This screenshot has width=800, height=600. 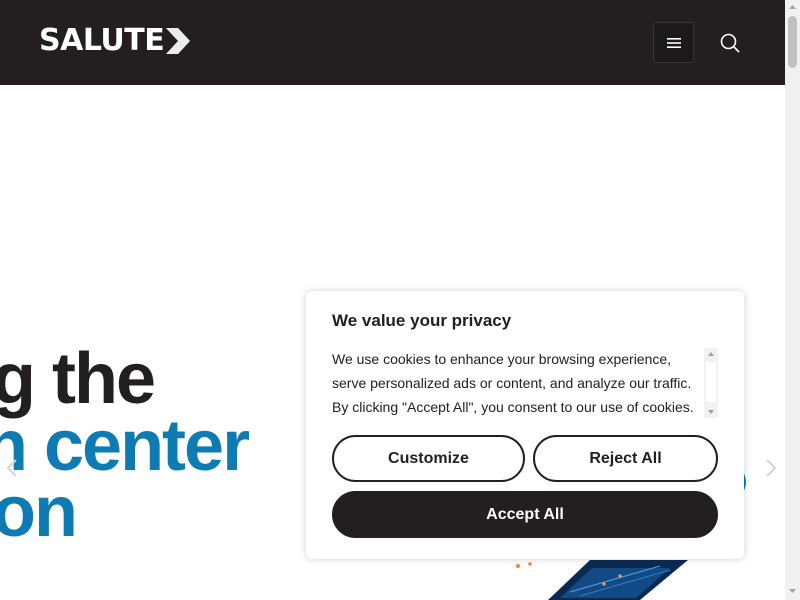 What do you see at coordinates (711, 354) in the screenshot?
I see `scroll-up-arrow-icon` at bounding box center [711, 354].